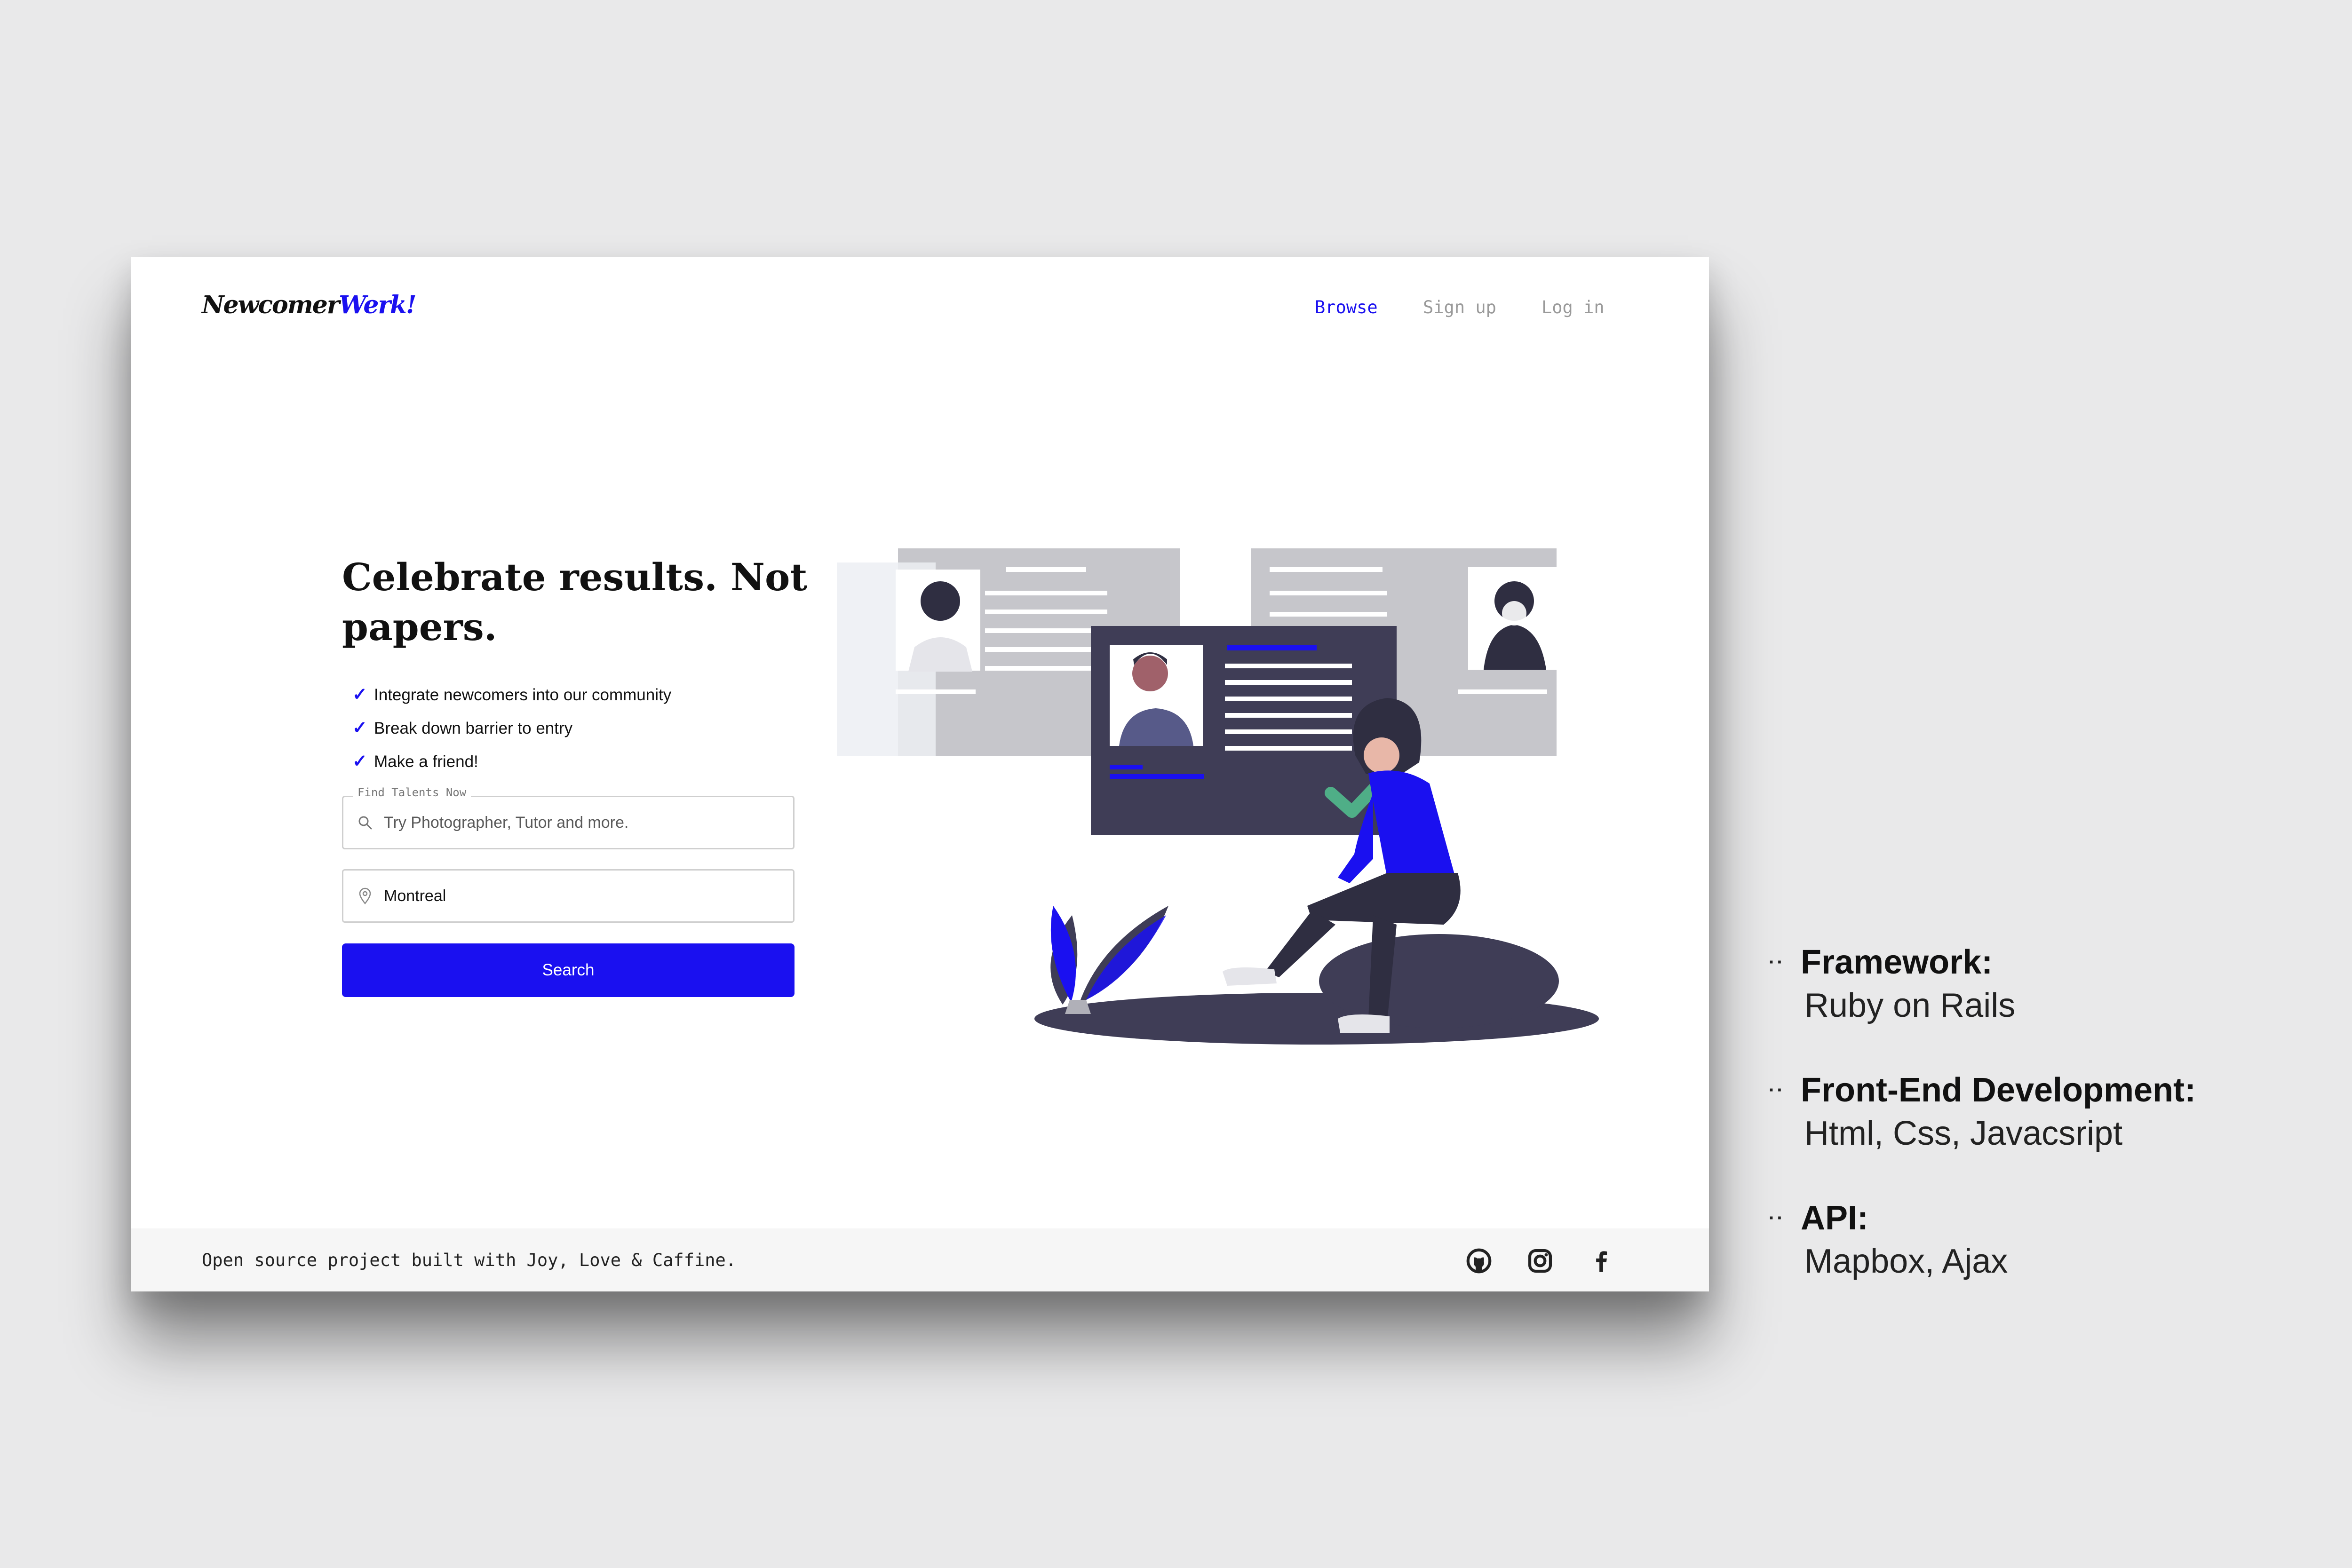 This screenshot has height=1568, width=2352. I want to click on feature-item: ✓ Integrate newcomers into our community, so click(511, 695).